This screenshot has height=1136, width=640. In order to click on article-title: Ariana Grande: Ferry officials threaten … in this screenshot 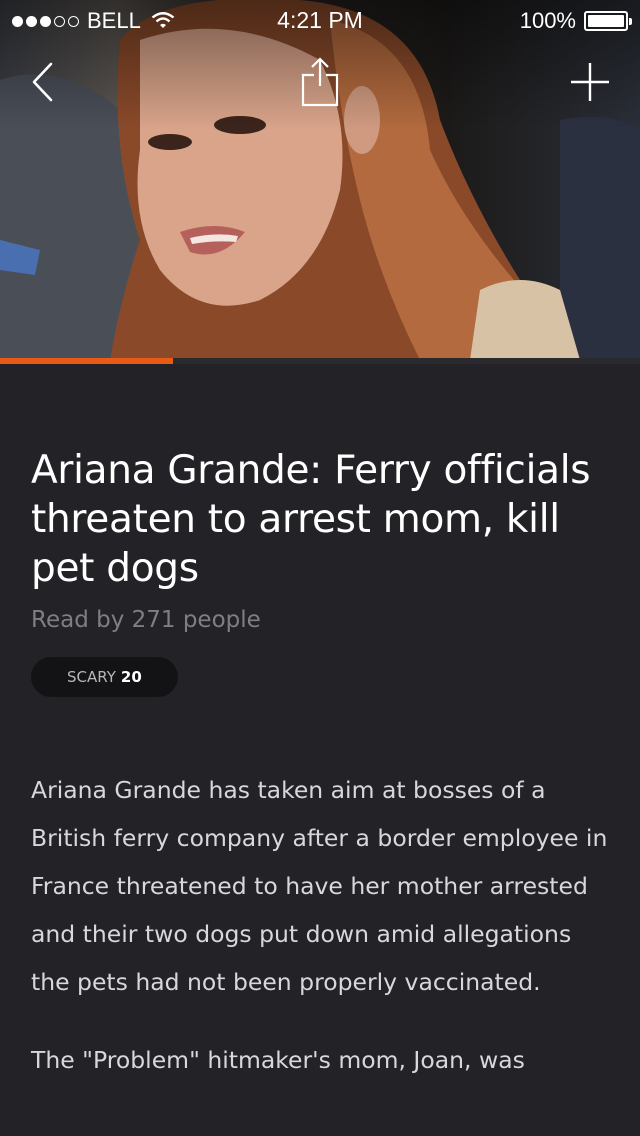, I will do `click(311, 519)`.